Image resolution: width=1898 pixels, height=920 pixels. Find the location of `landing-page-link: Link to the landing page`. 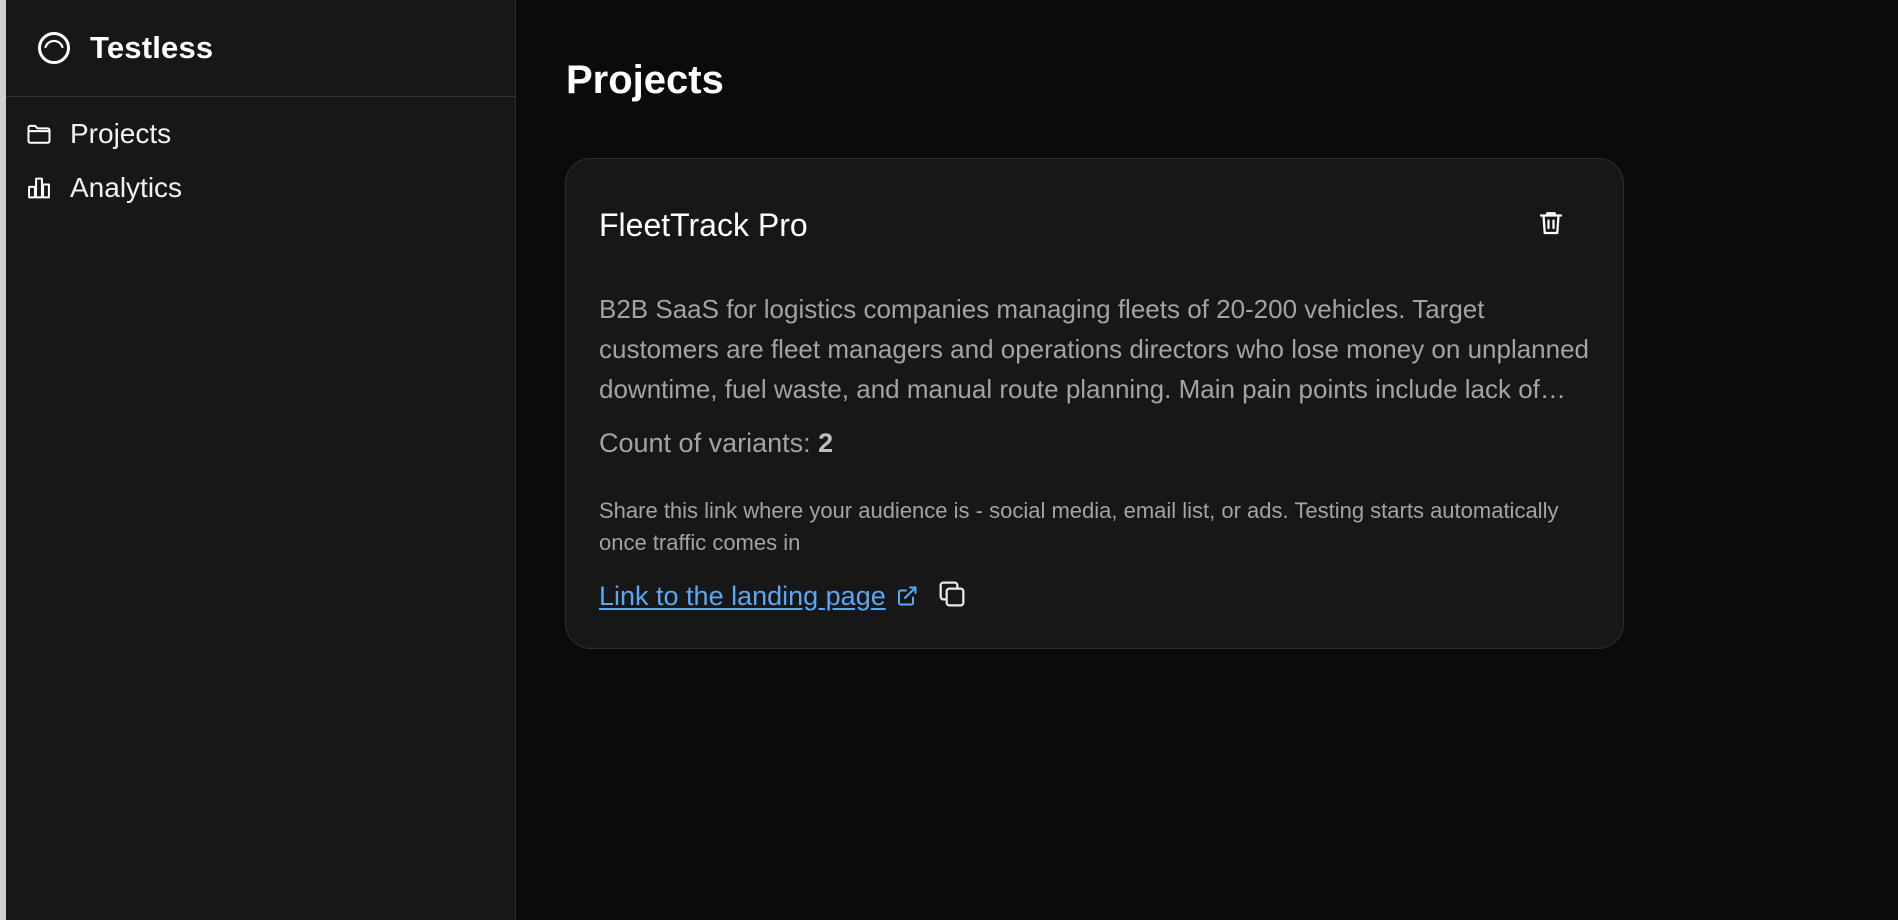

landing-page-link: Link to the landing page is located at coordinates (742, 596).